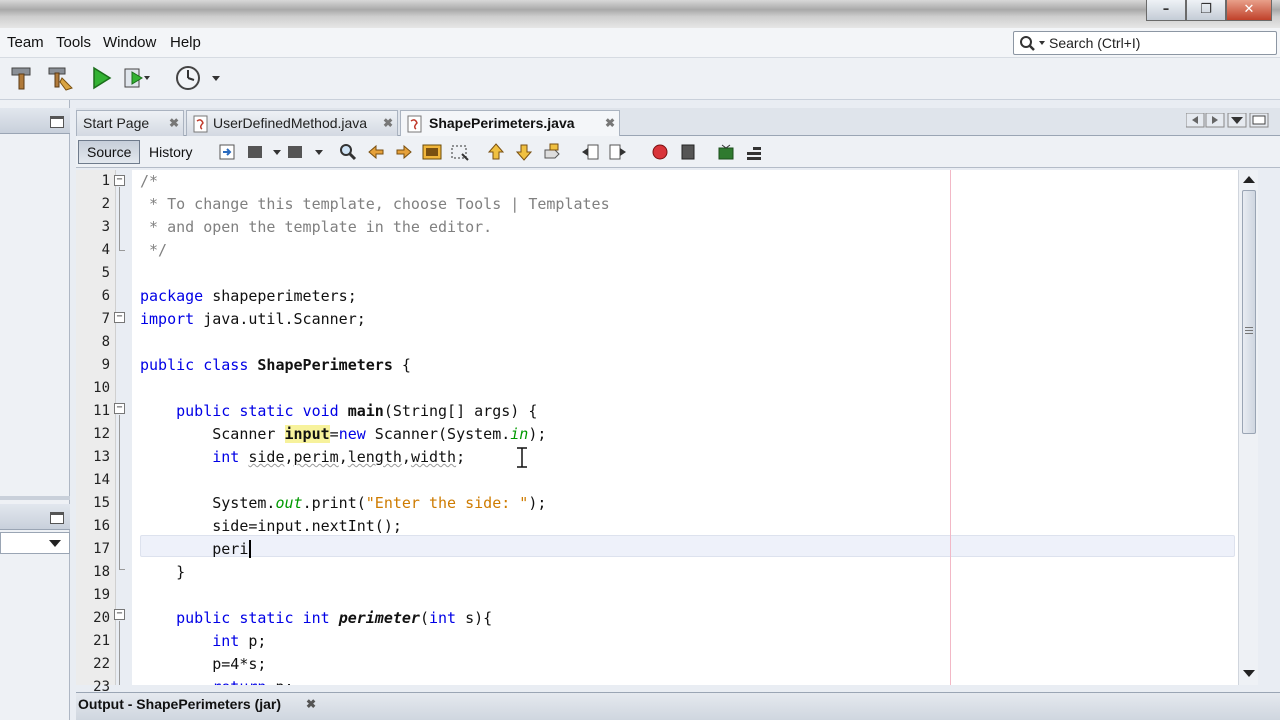 The height and width of the screenshot is (720, 1280). Describe the element at coordinates (22, 78) in the screenshot. I see `build-hammer-icon` at that location.